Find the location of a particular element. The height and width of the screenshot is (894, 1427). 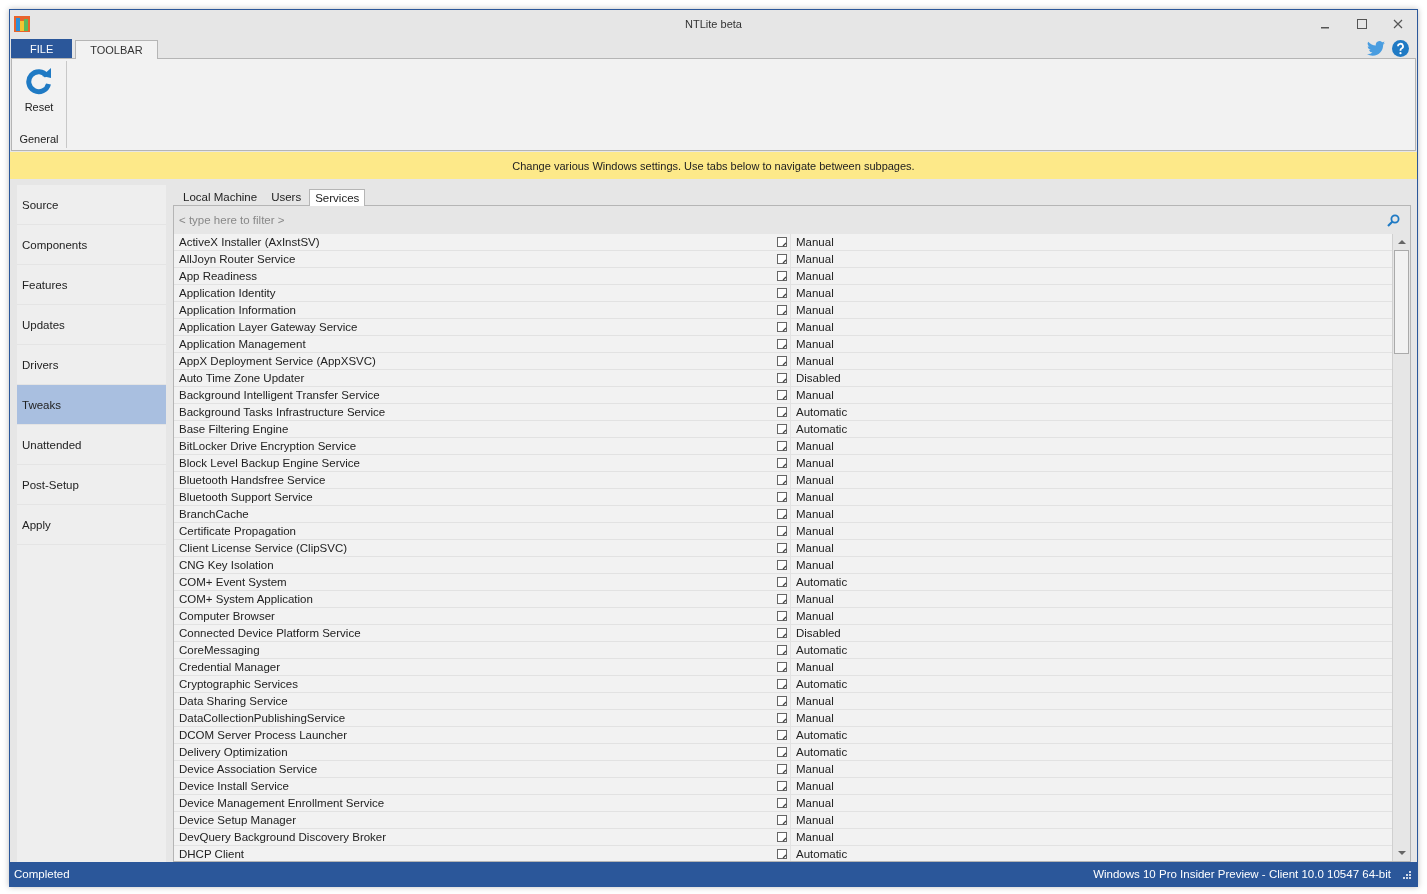

sidebar-item: Updates is located at coordinates (91, 325).